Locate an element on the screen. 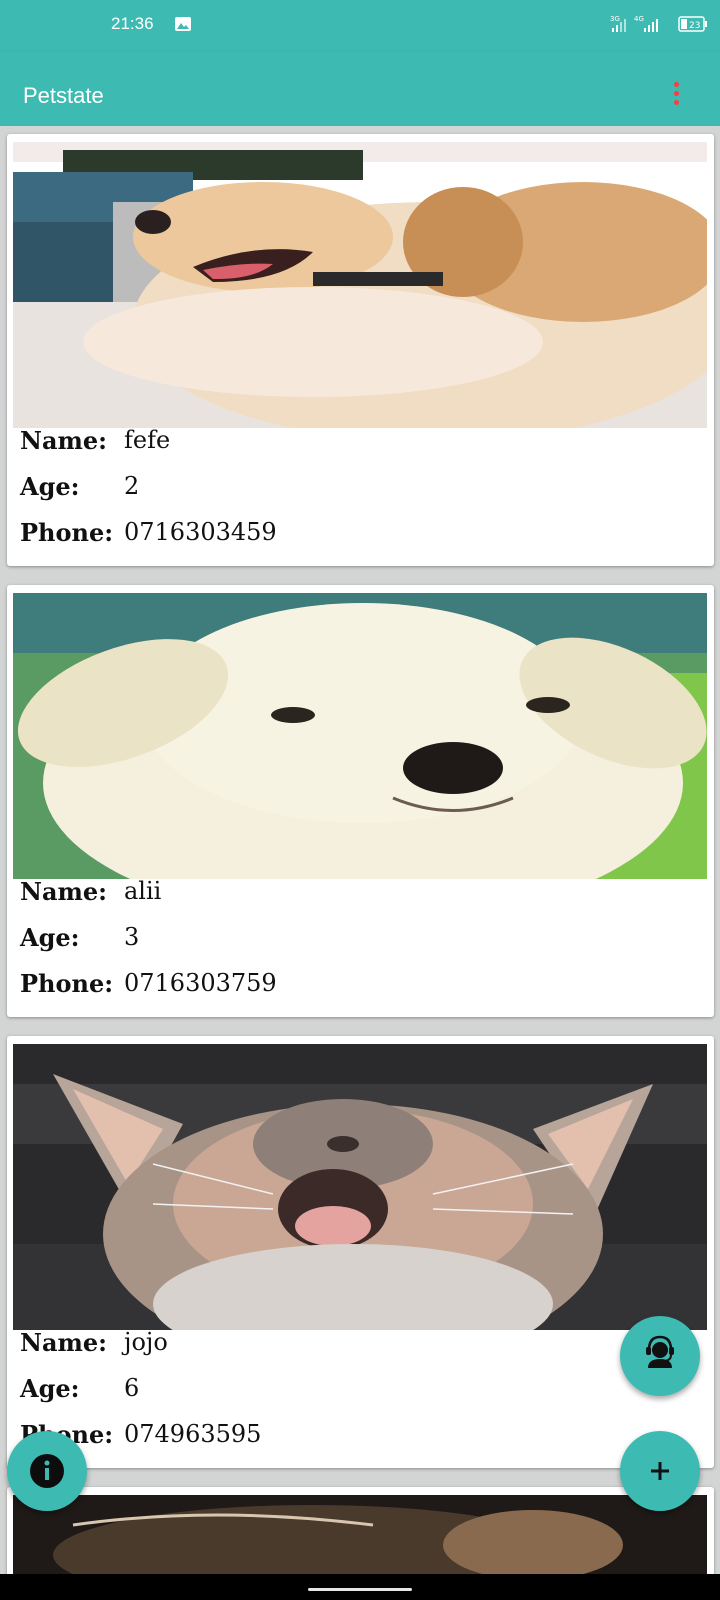  pet-age: 3 is located at coordinates (132, 937).